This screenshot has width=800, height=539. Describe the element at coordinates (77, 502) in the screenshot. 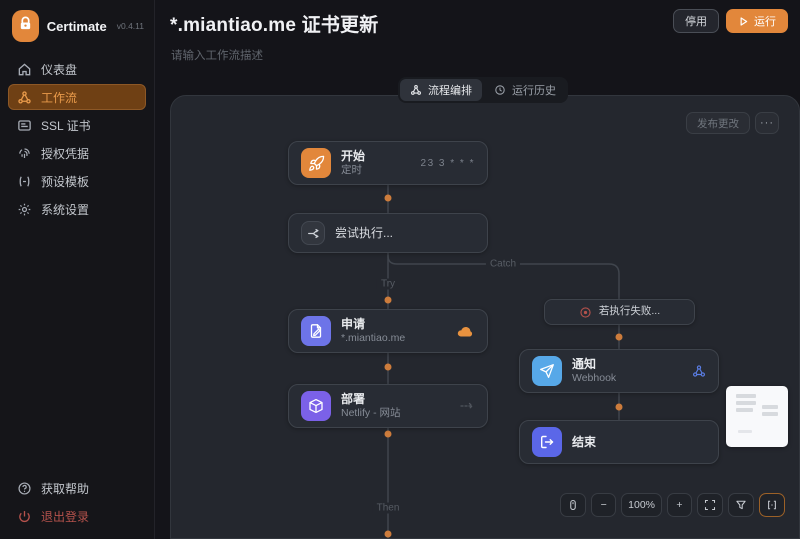

I see `sidebar-footer: 获取帮助 退出登录` at that location.